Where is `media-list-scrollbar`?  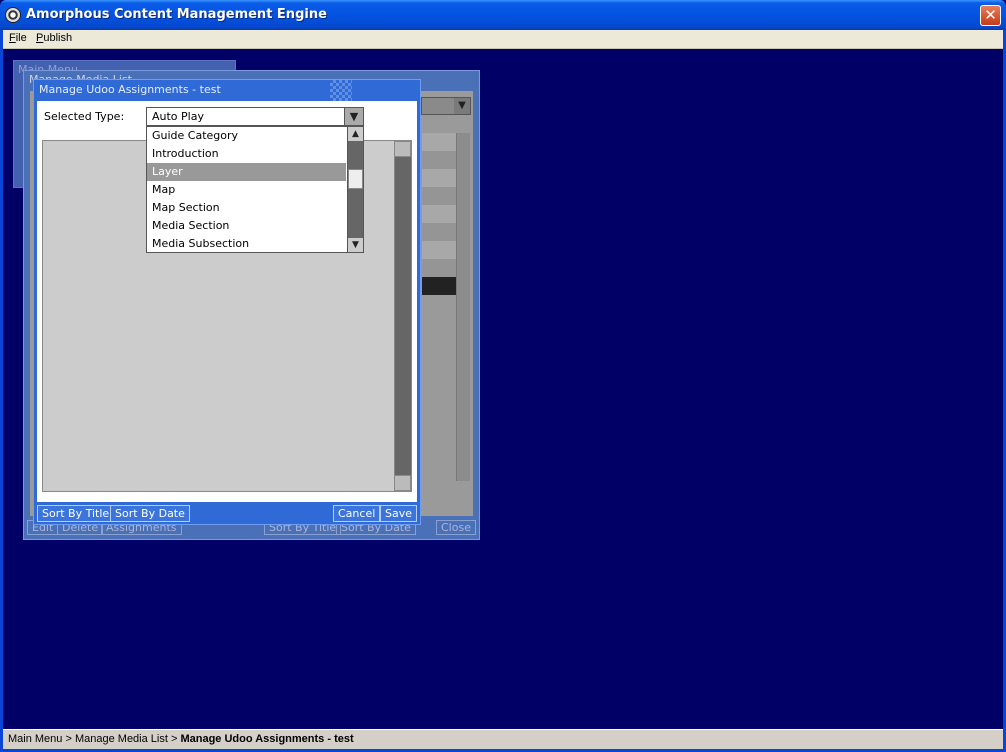 media-list-scrollbar is located at coordinates (463, 307).